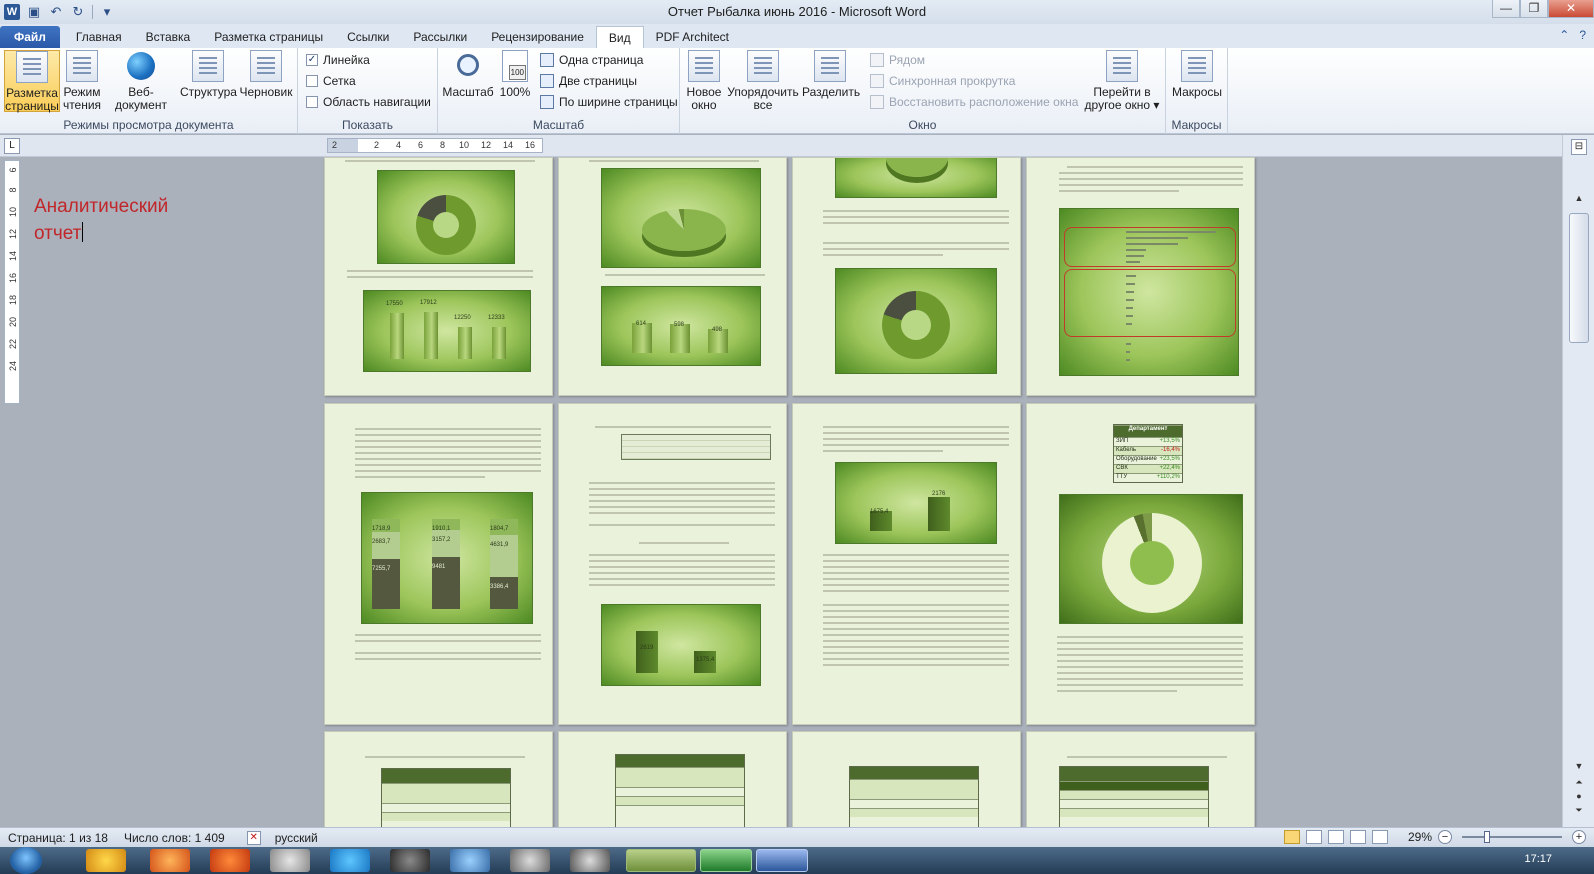 This screenshot has width=1594, height=874. Describe the element at coordinates (58, 838) in the screenshot. I see `page-count: Страница: 1 из 18` at that location.